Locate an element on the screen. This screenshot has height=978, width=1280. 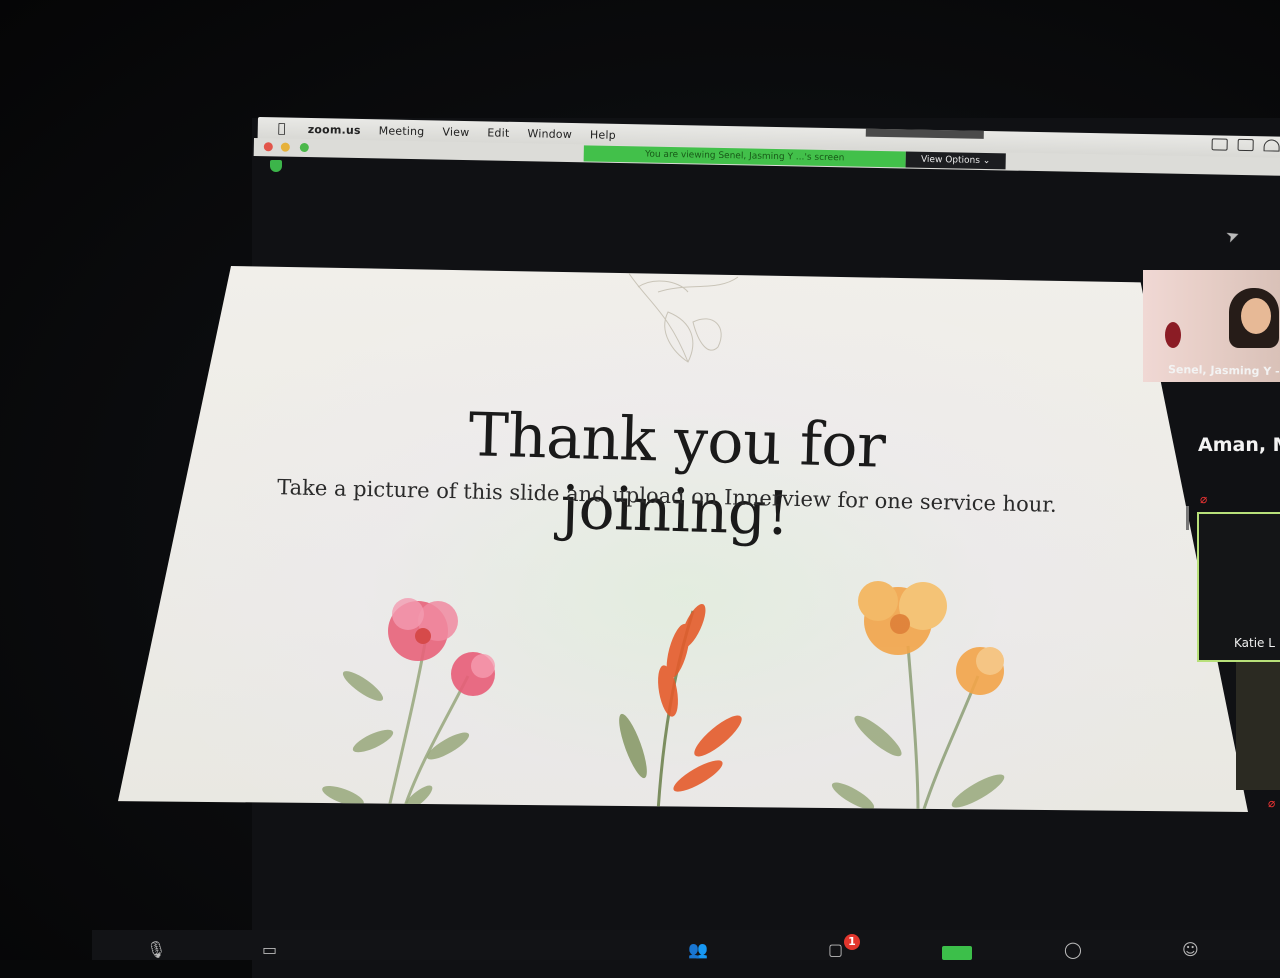
muted-mic-icon-2: ⌀ is located at coordinates (1272, 803).